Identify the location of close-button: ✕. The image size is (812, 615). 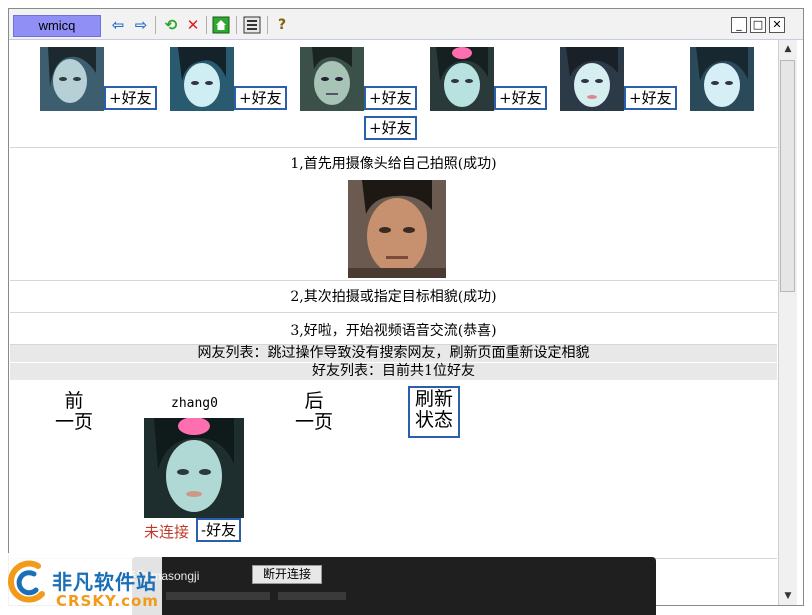
(777, 25).